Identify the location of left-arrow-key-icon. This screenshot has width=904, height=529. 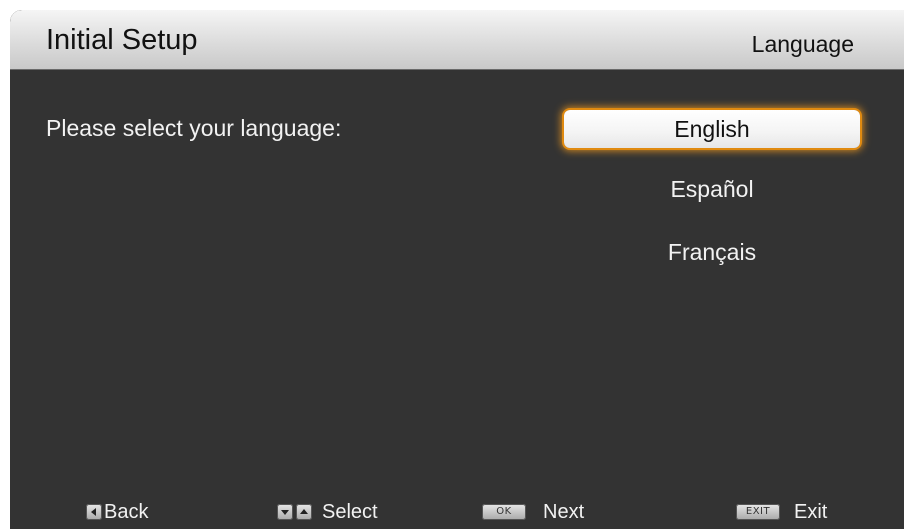
(94, 512).